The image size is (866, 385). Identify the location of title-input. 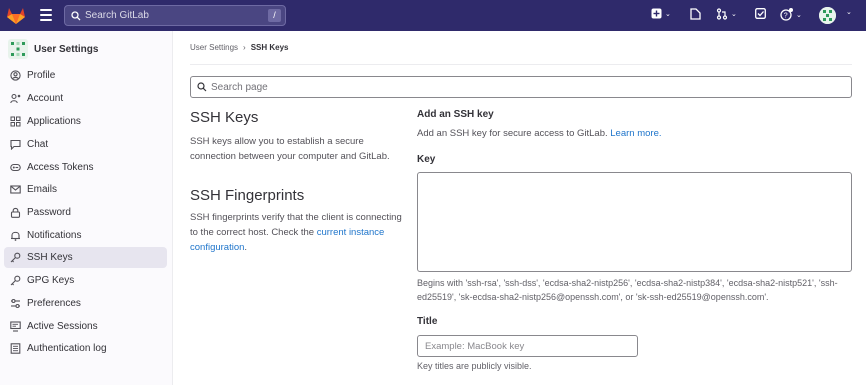
(527, 346).